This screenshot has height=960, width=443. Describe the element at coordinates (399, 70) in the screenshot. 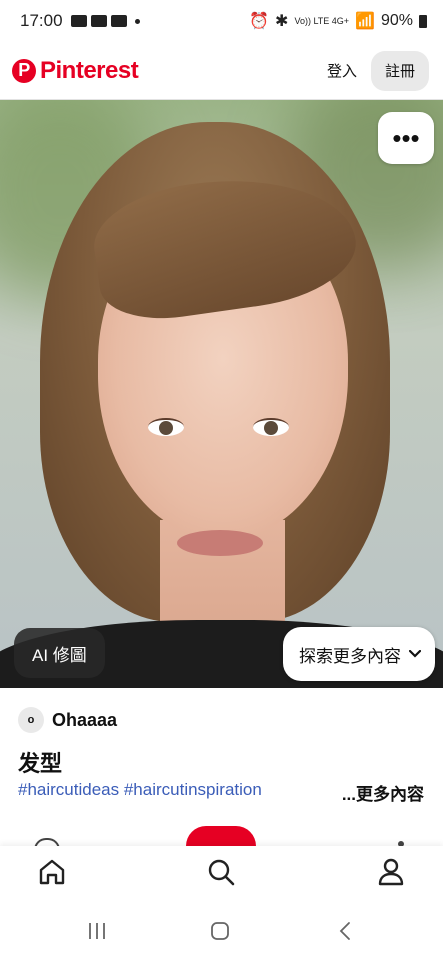

I see `signup-button: 註冊` at that location.